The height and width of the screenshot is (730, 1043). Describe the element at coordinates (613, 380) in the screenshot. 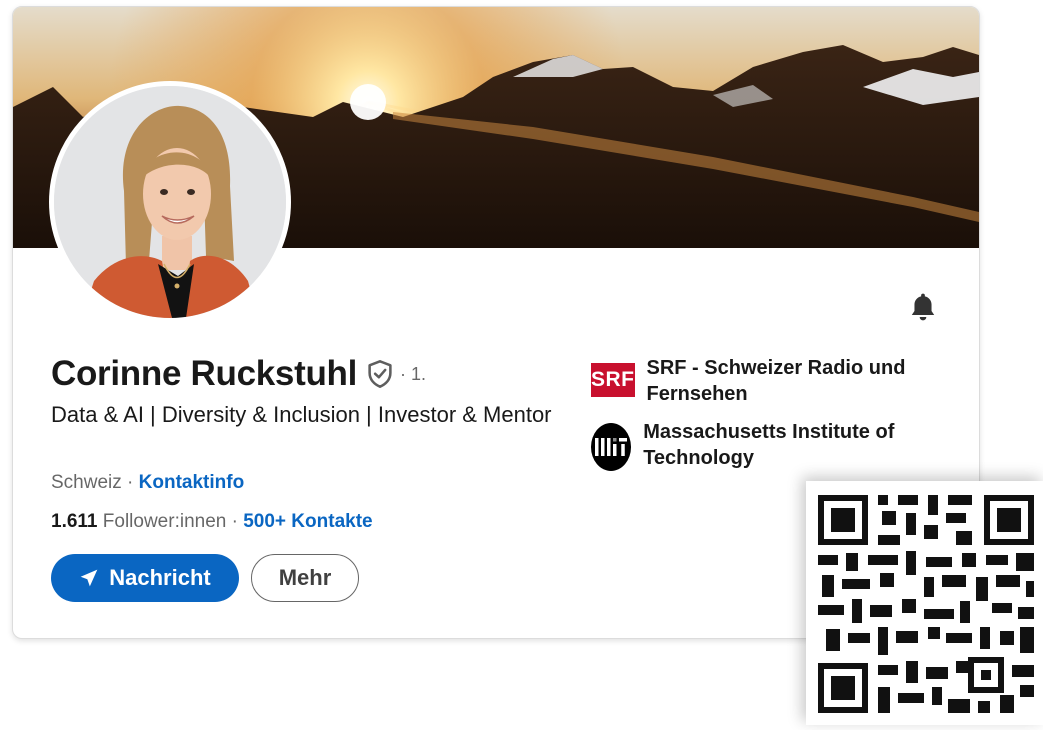

I see `srf-logo: SRF` at that location.